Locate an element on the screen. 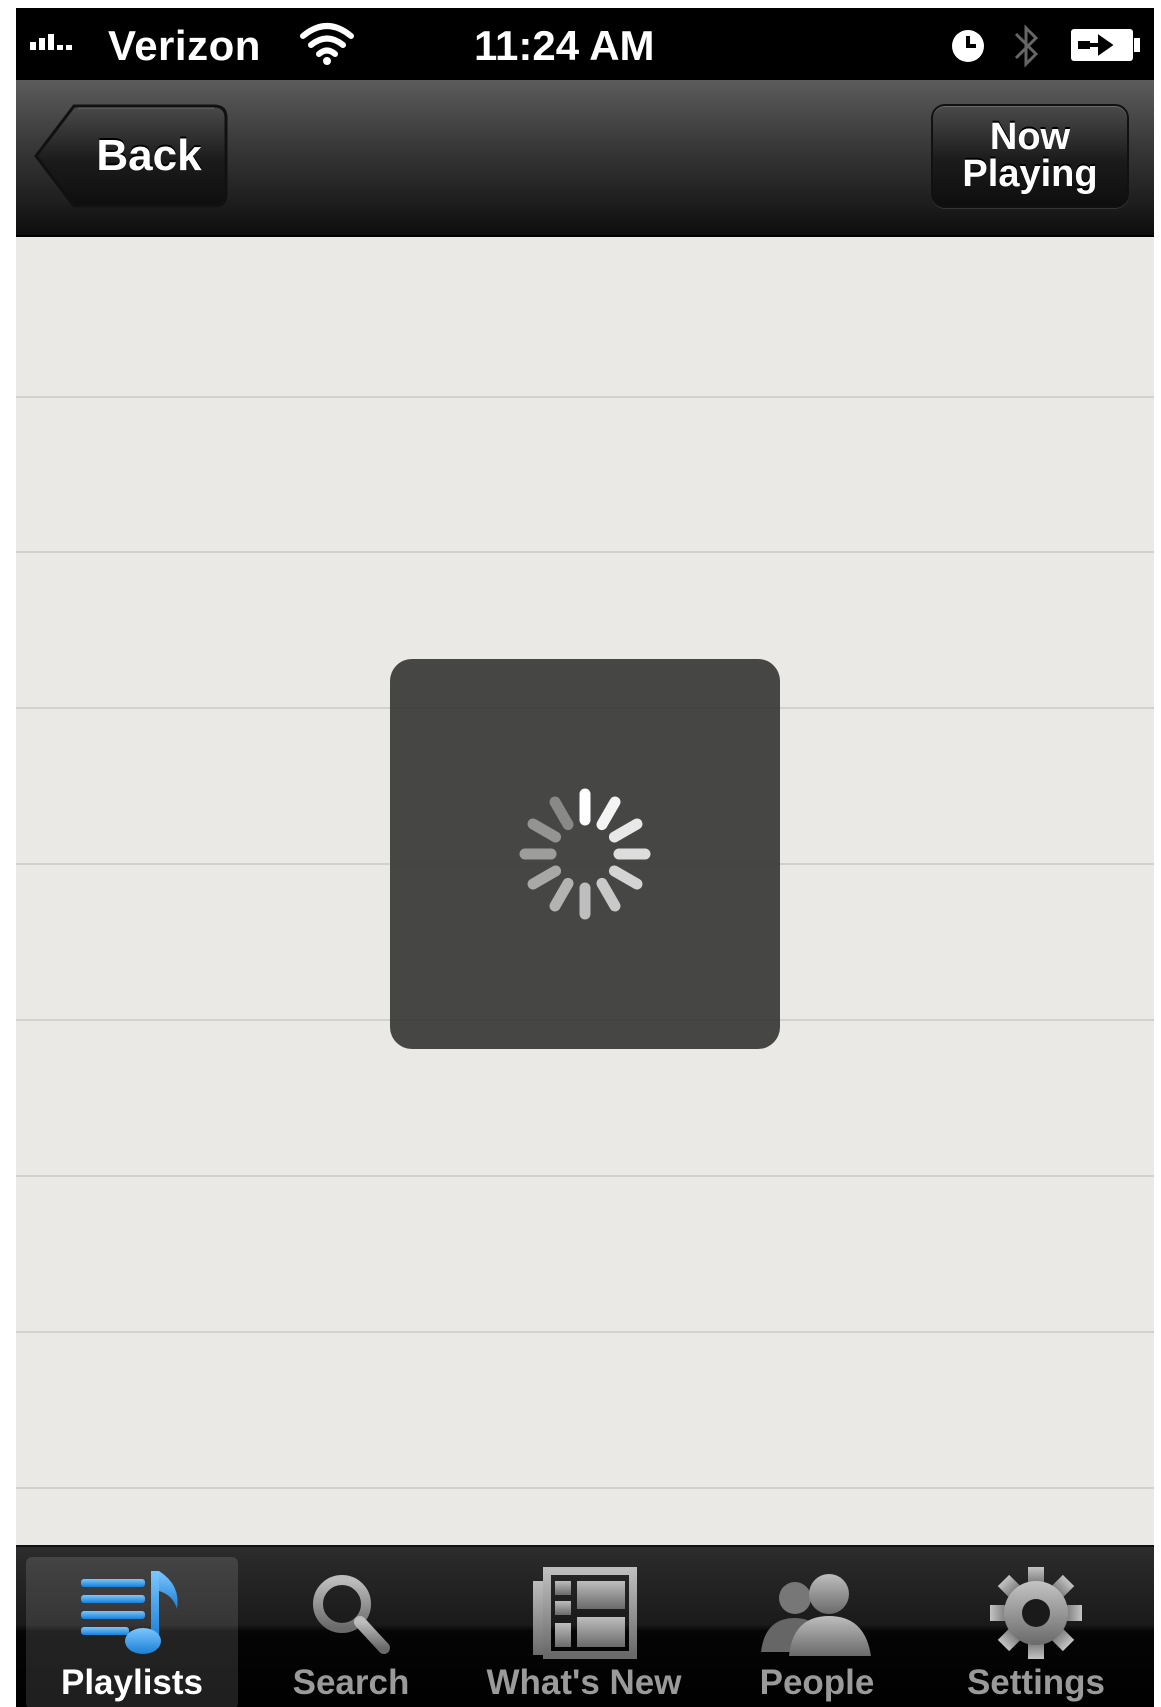  wifi-icon is located at coordinates (327, 46).